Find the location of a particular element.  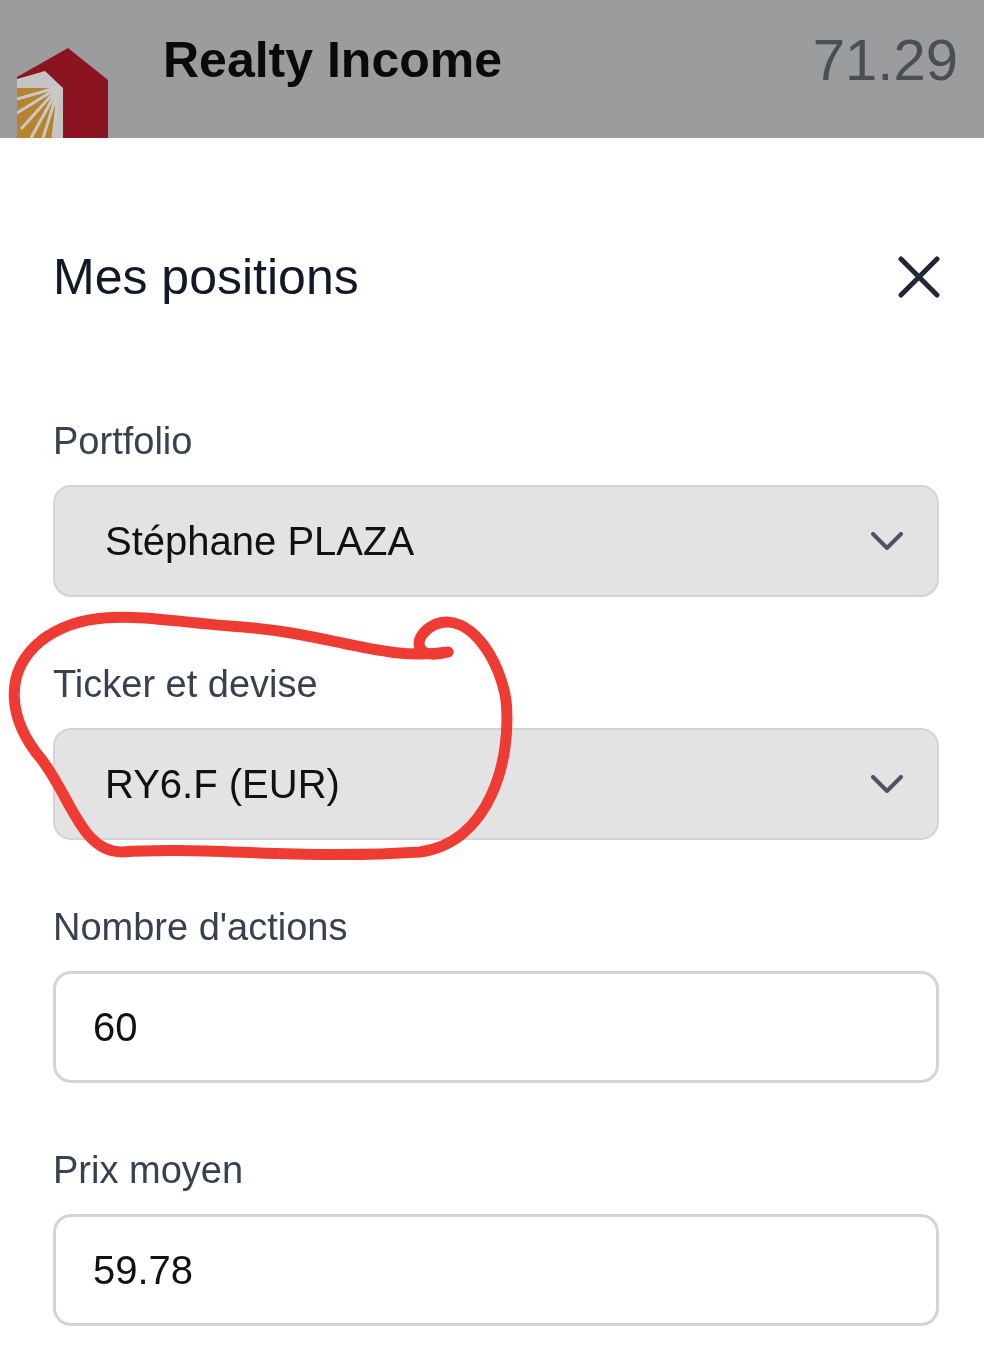

close-icon is located at coordinates (919, 277).